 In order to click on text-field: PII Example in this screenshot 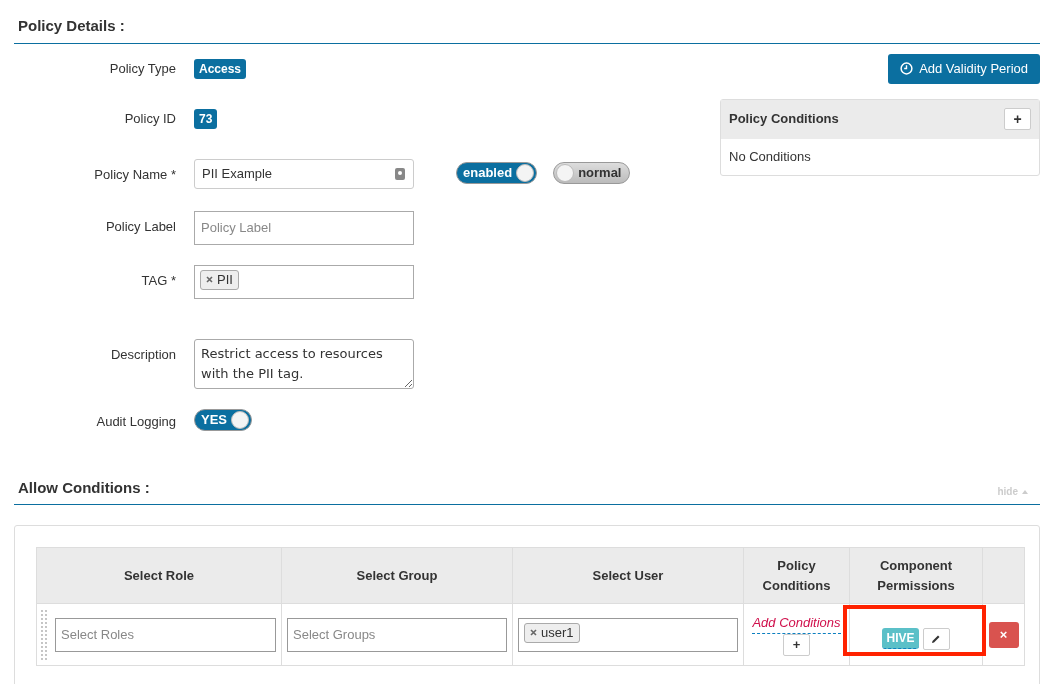, I will do `click(304, 173)`.